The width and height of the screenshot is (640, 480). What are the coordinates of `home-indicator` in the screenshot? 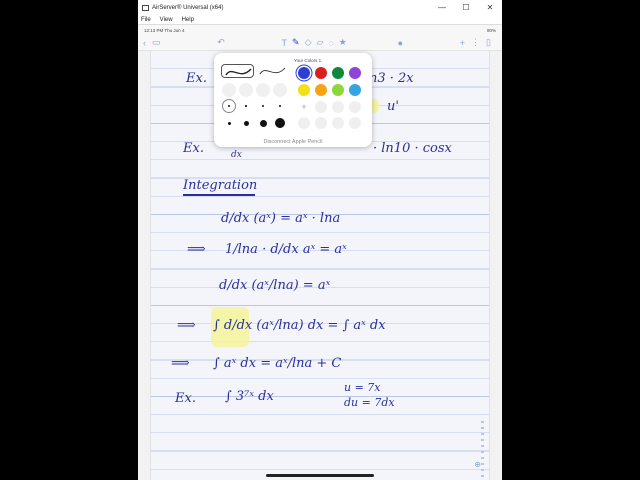 It's located at (320, 475).